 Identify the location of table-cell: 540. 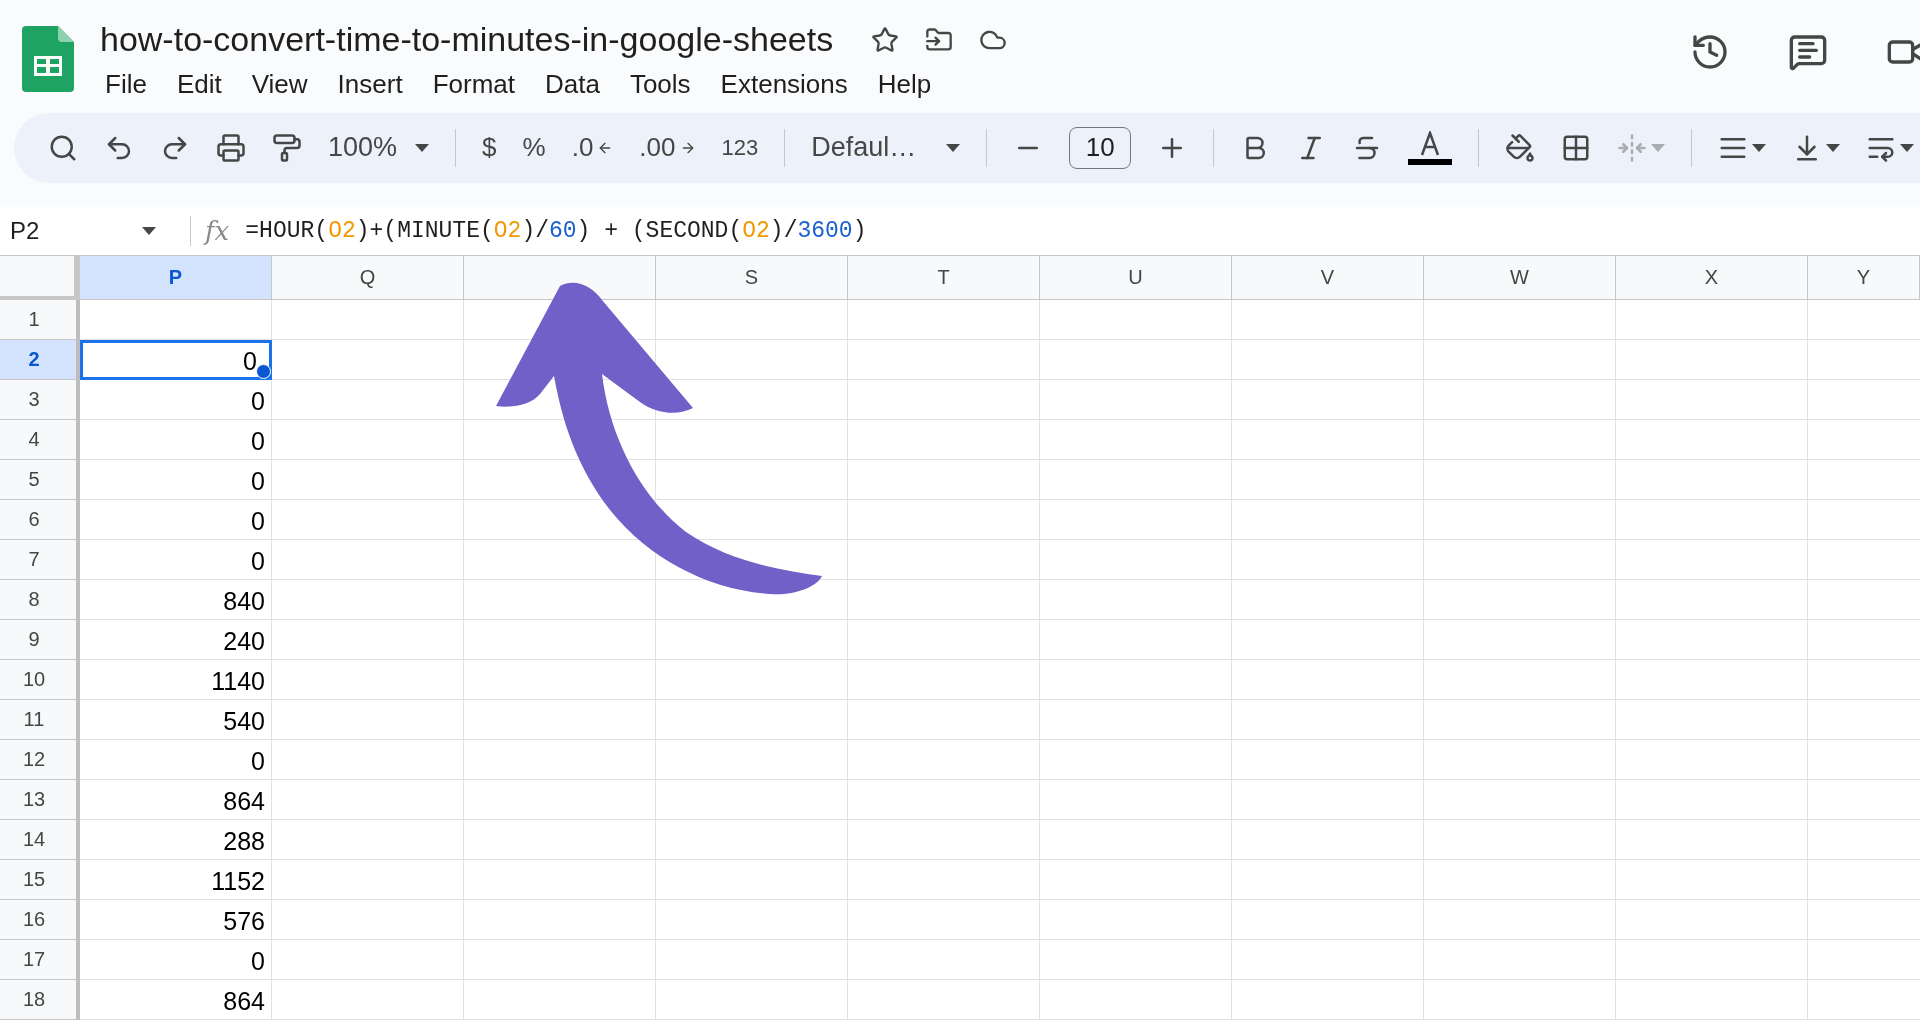
(176, 720).